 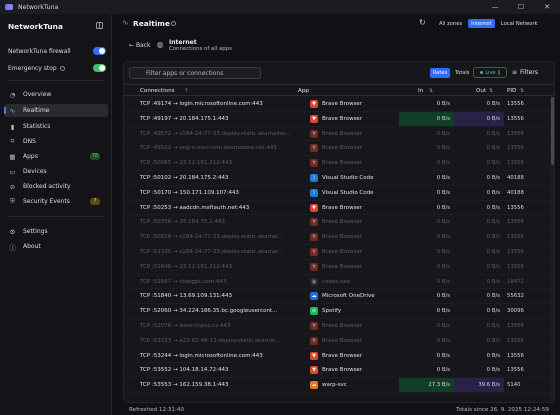 I want to click on back-button: ← Back, so click(x=140, y=45).